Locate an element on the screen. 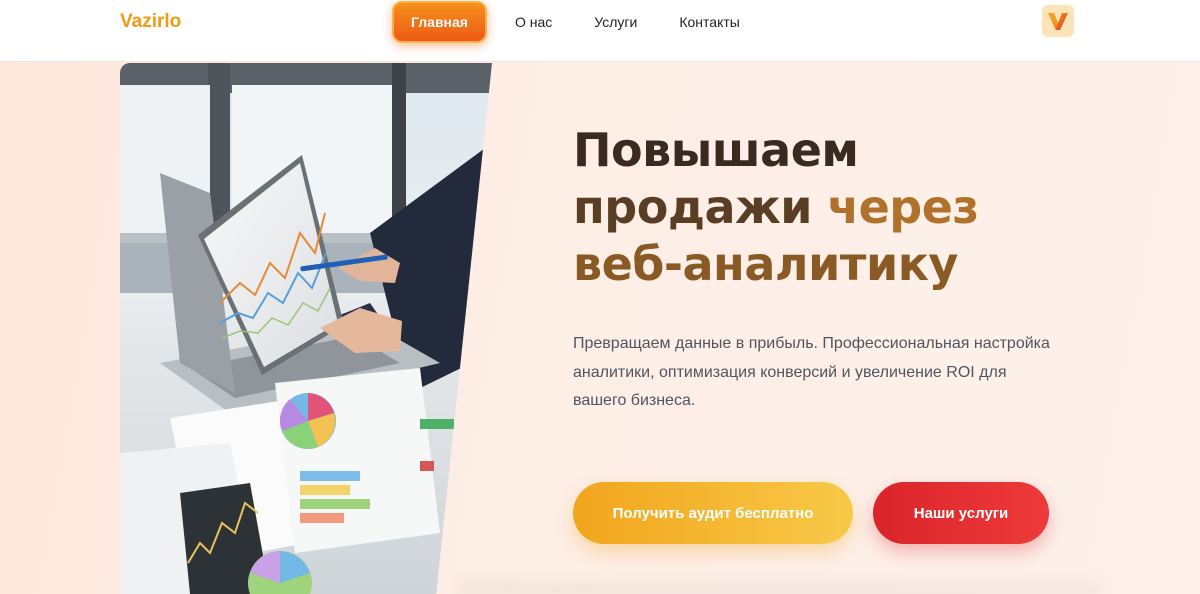  nav-home: Главная is located at coordinates (439, 22).